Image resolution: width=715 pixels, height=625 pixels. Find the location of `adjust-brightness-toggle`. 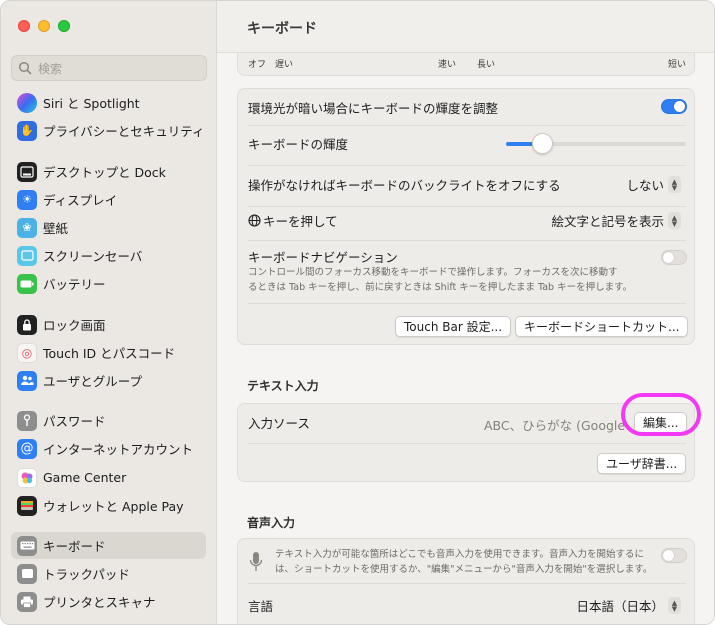

adjust-brightness-toggle is located at coordinates (674, 106).